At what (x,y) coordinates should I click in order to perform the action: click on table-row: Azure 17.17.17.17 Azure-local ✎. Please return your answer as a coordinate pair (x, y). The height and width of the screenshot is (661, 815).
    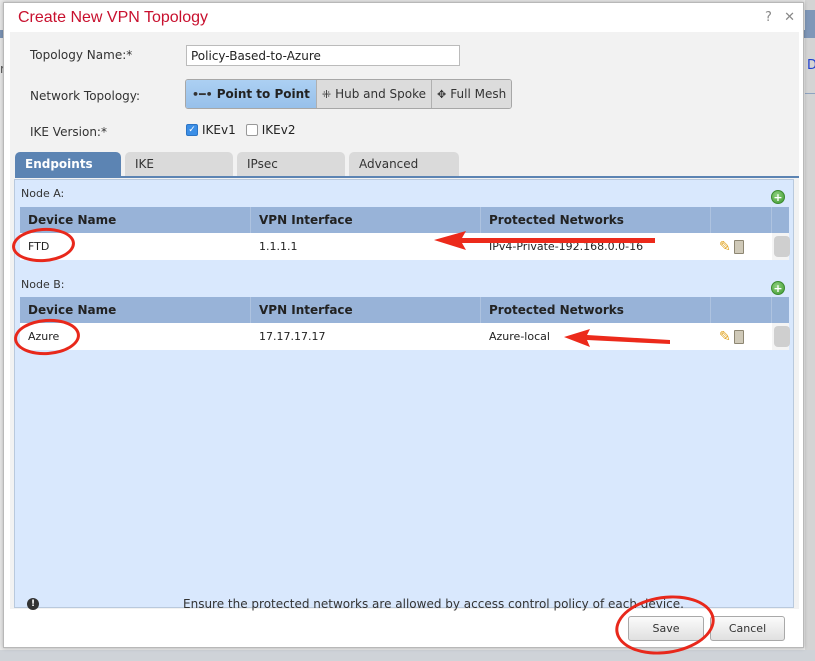
    Looking at the image, I should click on (405, 336).